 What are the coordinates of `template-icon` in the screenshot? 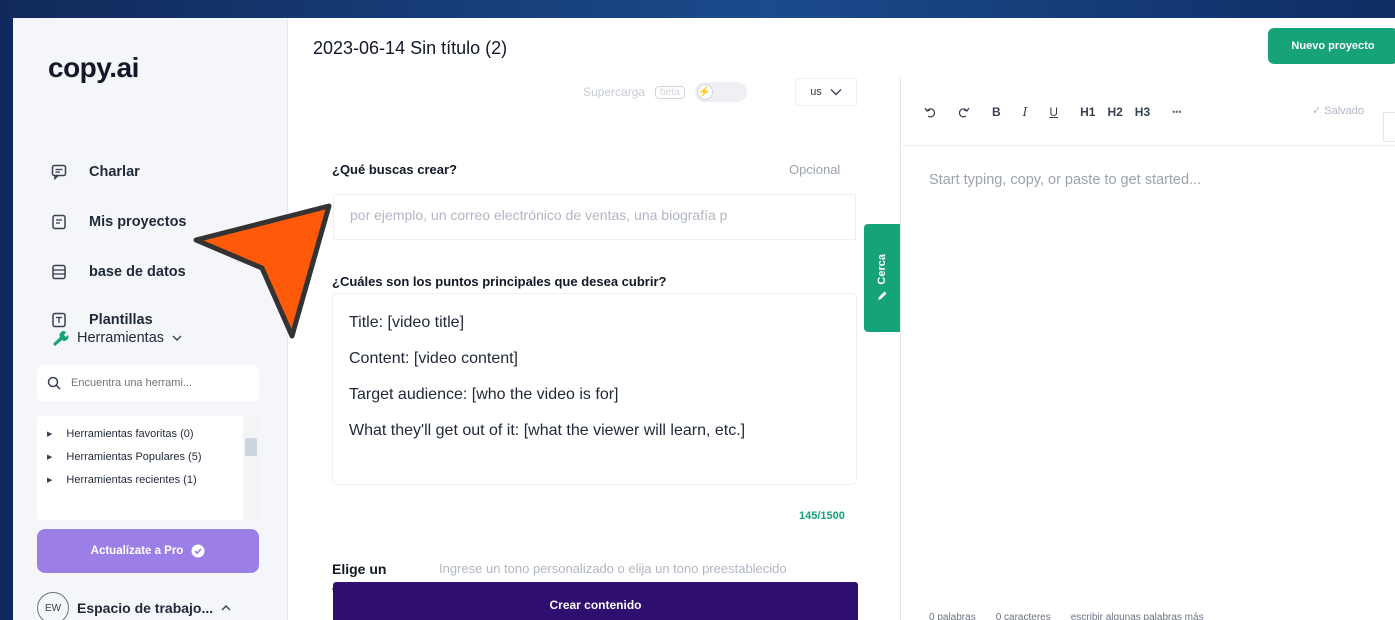 It's located at (59, 320).